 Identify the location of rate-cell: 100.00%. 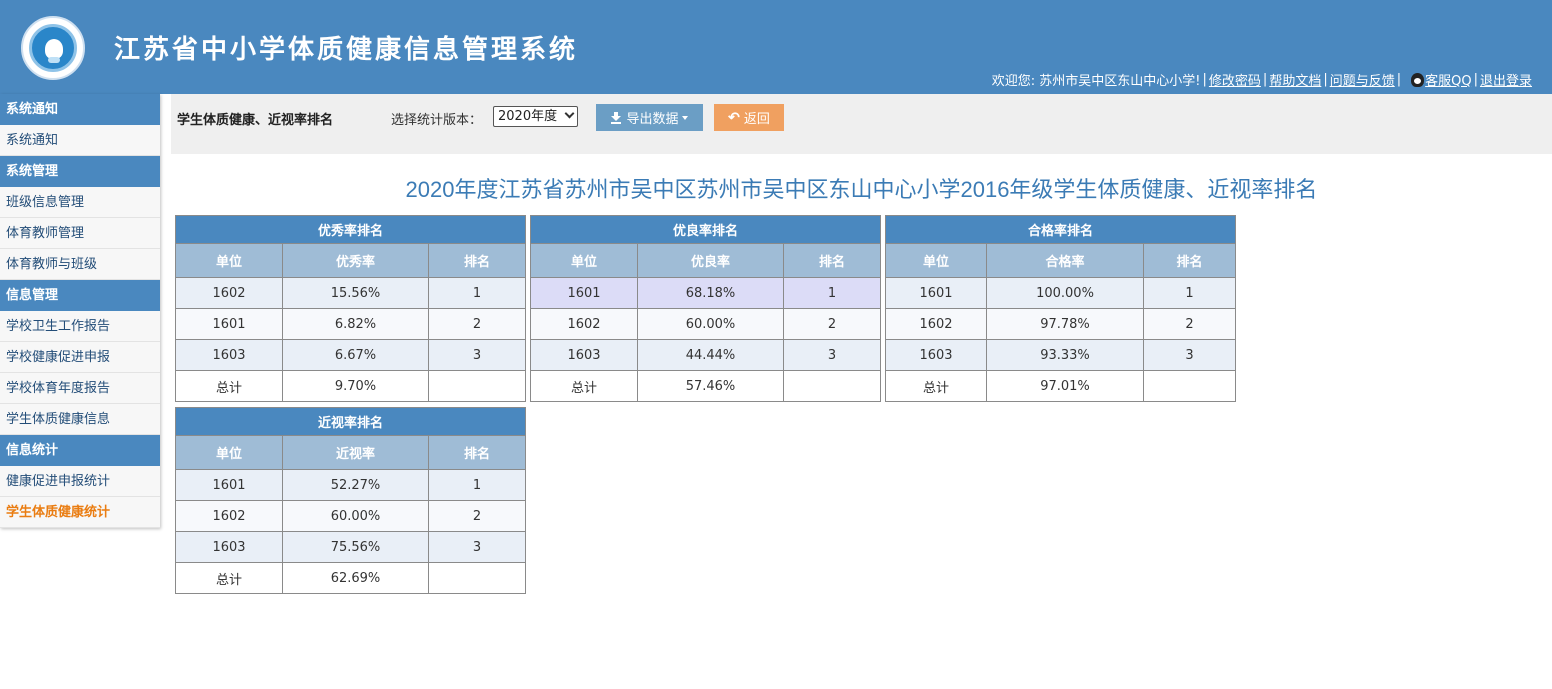
(1065, 293).